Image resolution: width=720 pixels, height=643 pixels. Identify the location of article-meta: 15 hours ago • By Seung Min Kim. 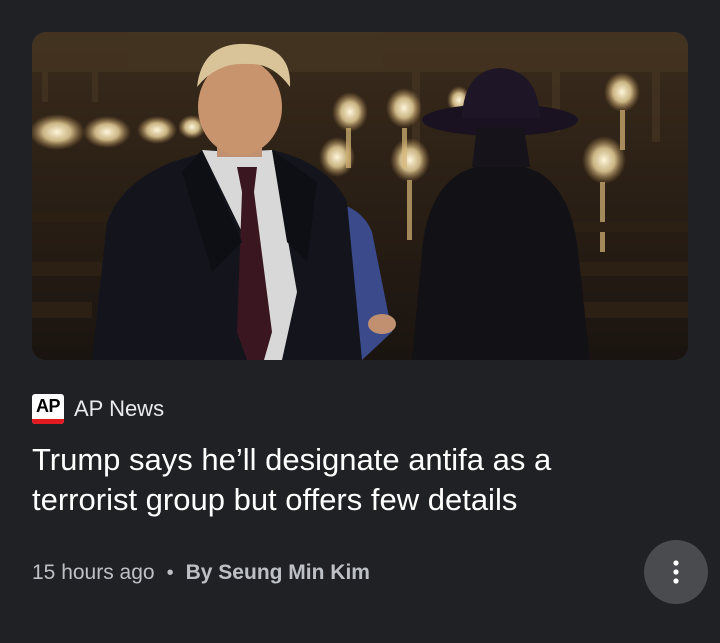
(201, 573).